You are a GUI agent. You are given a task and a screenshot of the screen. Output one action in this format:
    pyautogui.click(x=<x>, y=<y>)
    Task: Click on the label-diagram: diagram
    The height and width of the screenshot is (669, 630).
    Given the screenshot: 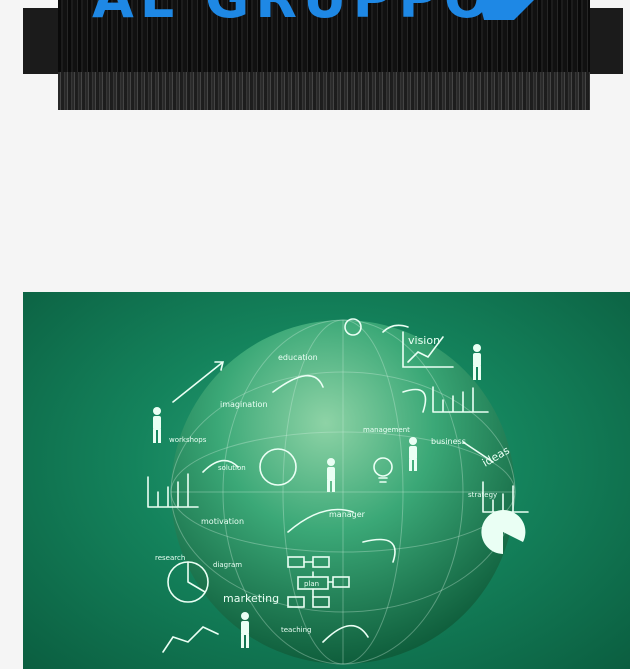 What is the action you would take?
    pyautogui.click(x=227, y=565)
    